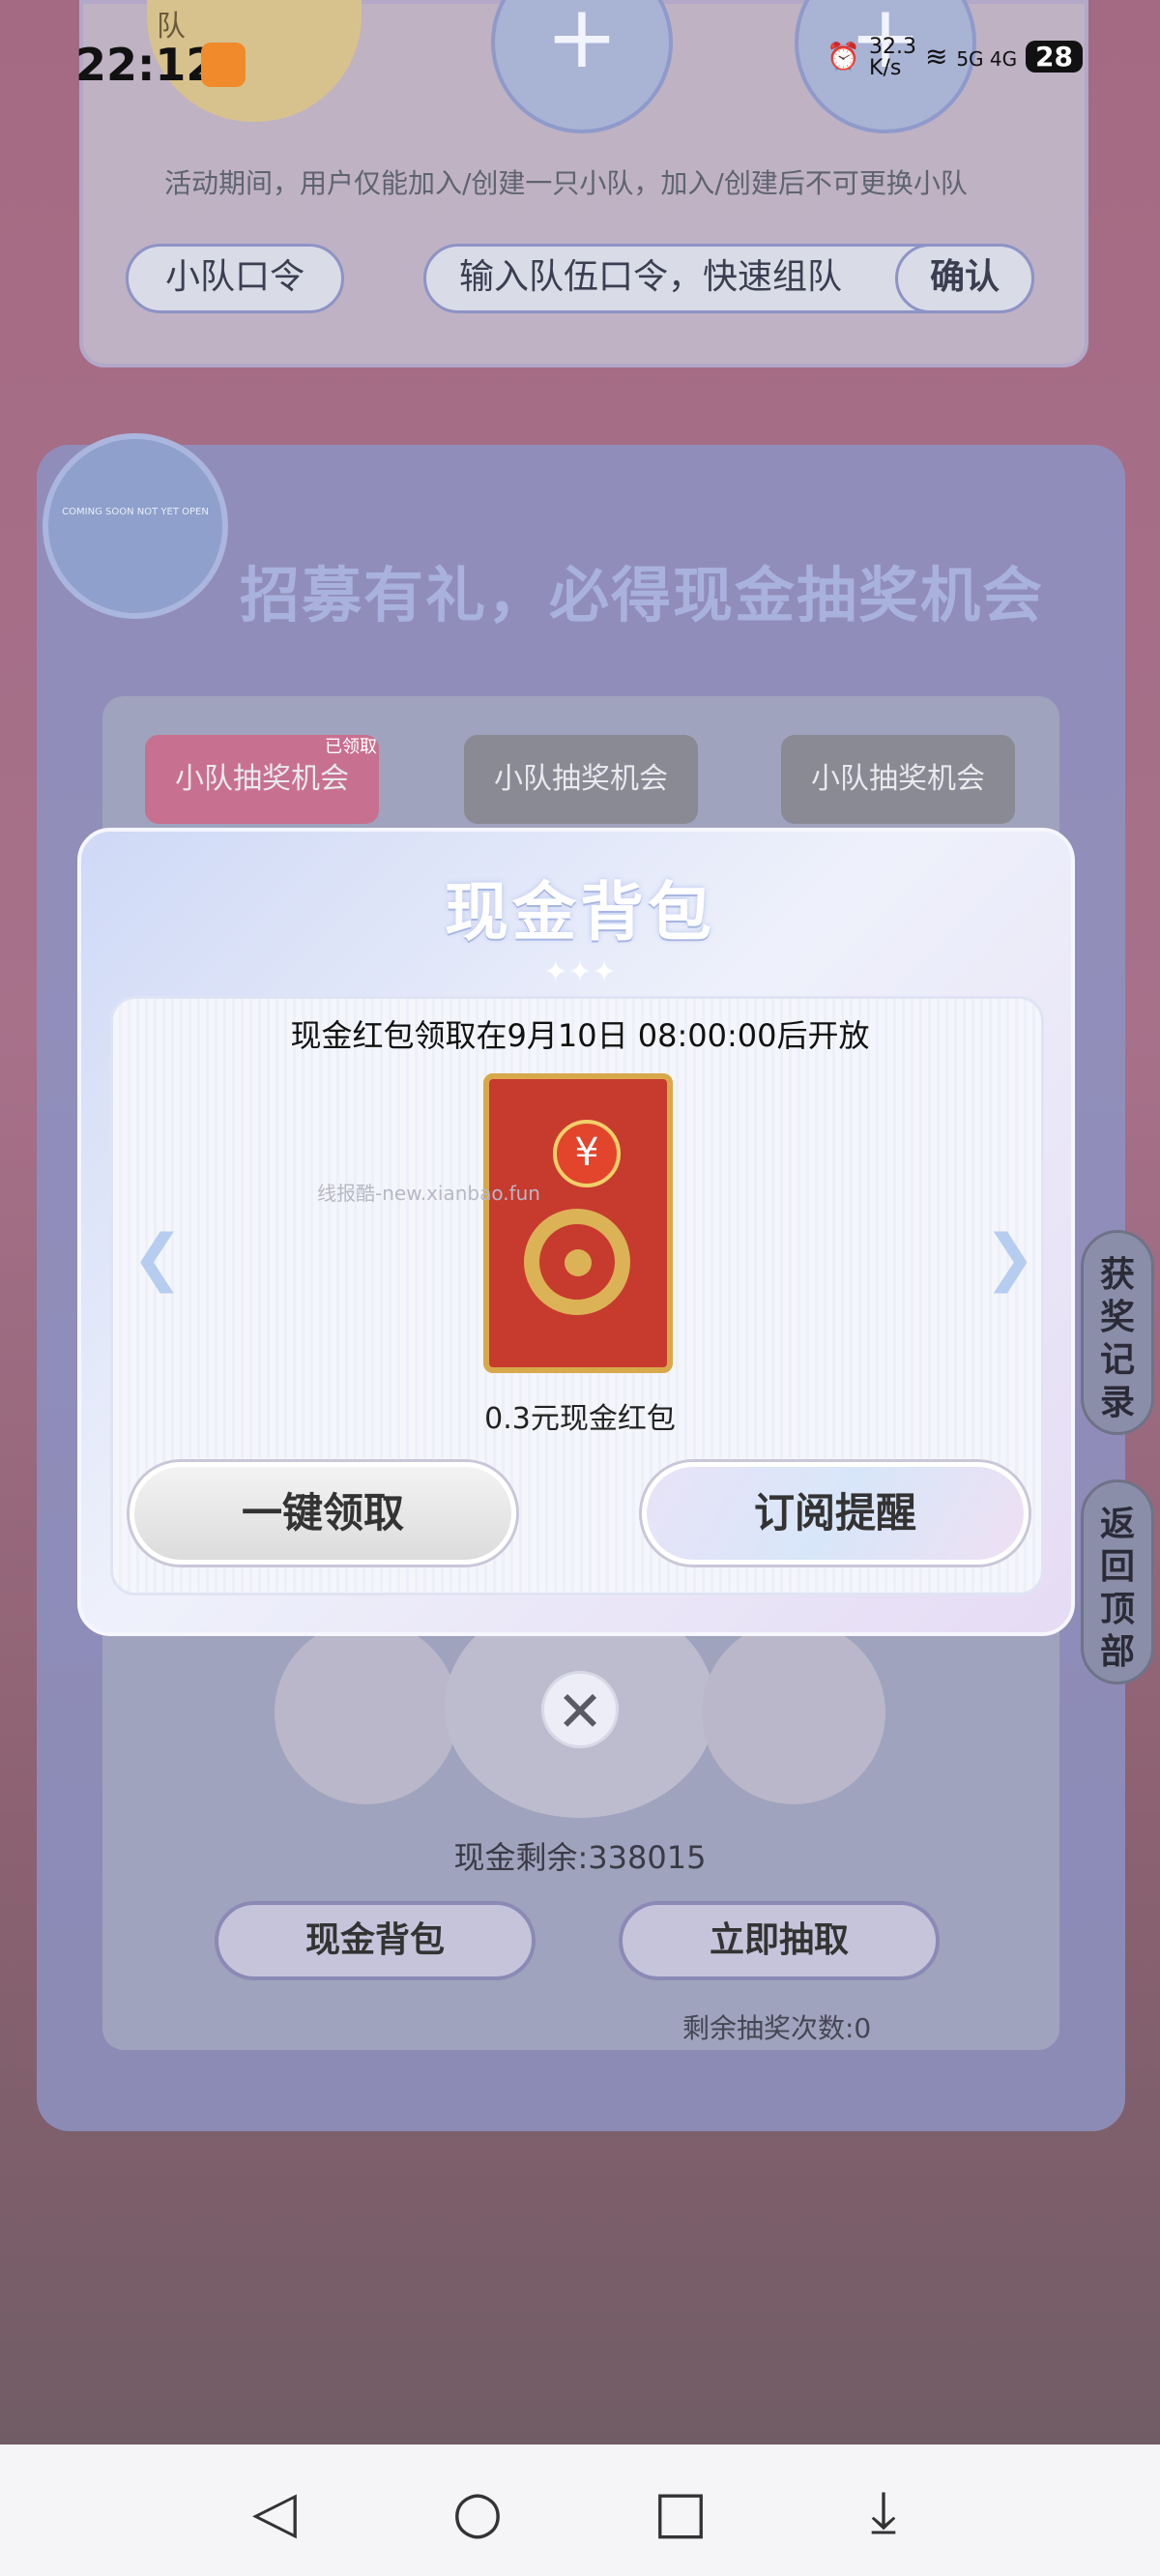 This screenshot has width=1160, height=2576. What do you see at coordinates (157, 1258) in the screenshot?
I see `prev-arrow-icon: ❮` at bounding box center [157, 1258].